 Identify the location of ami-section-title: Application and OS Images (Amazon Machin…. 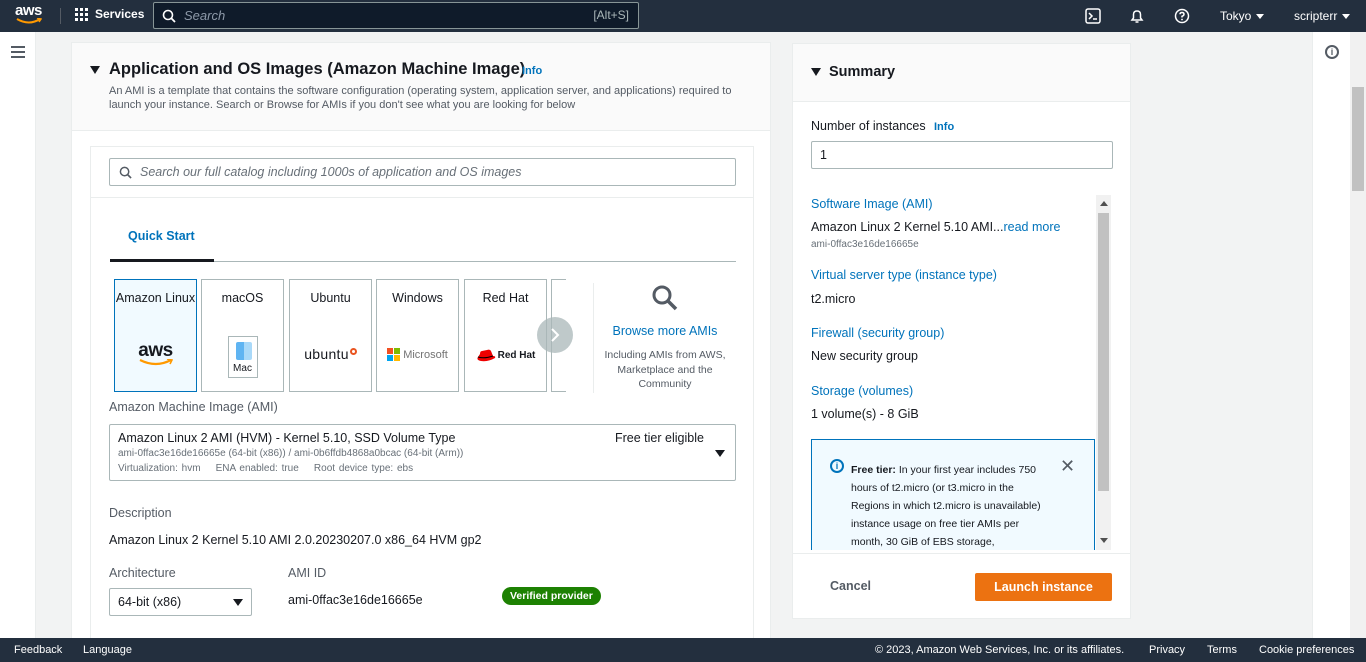
(317, 69).